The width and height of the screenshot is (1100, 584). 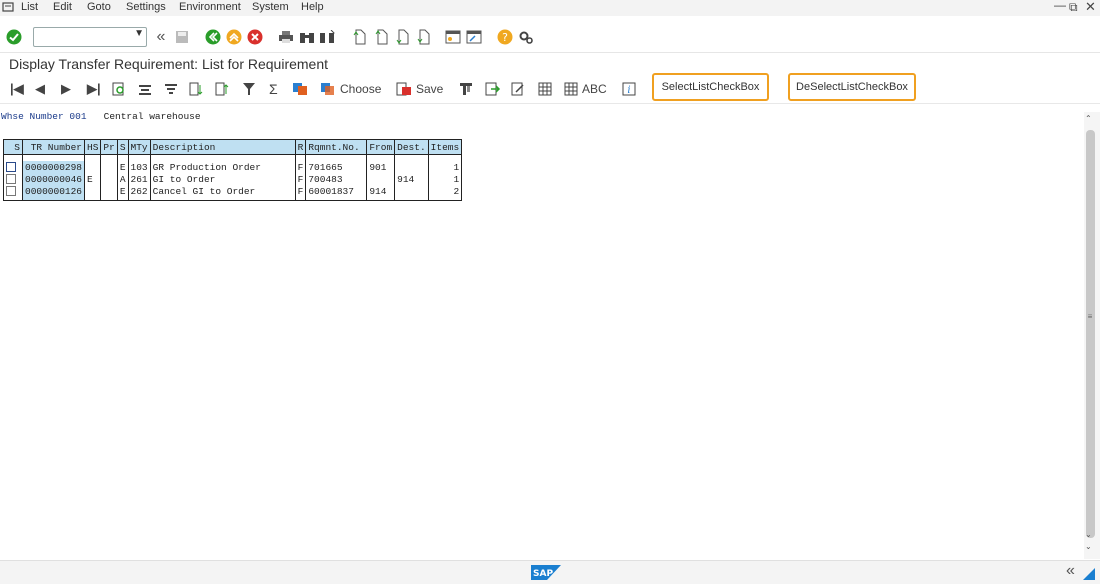 What do you see at coordinates (62, 7) in the screenshot?
I see `menu-edit: Edit` at bounding box center [62, 7].